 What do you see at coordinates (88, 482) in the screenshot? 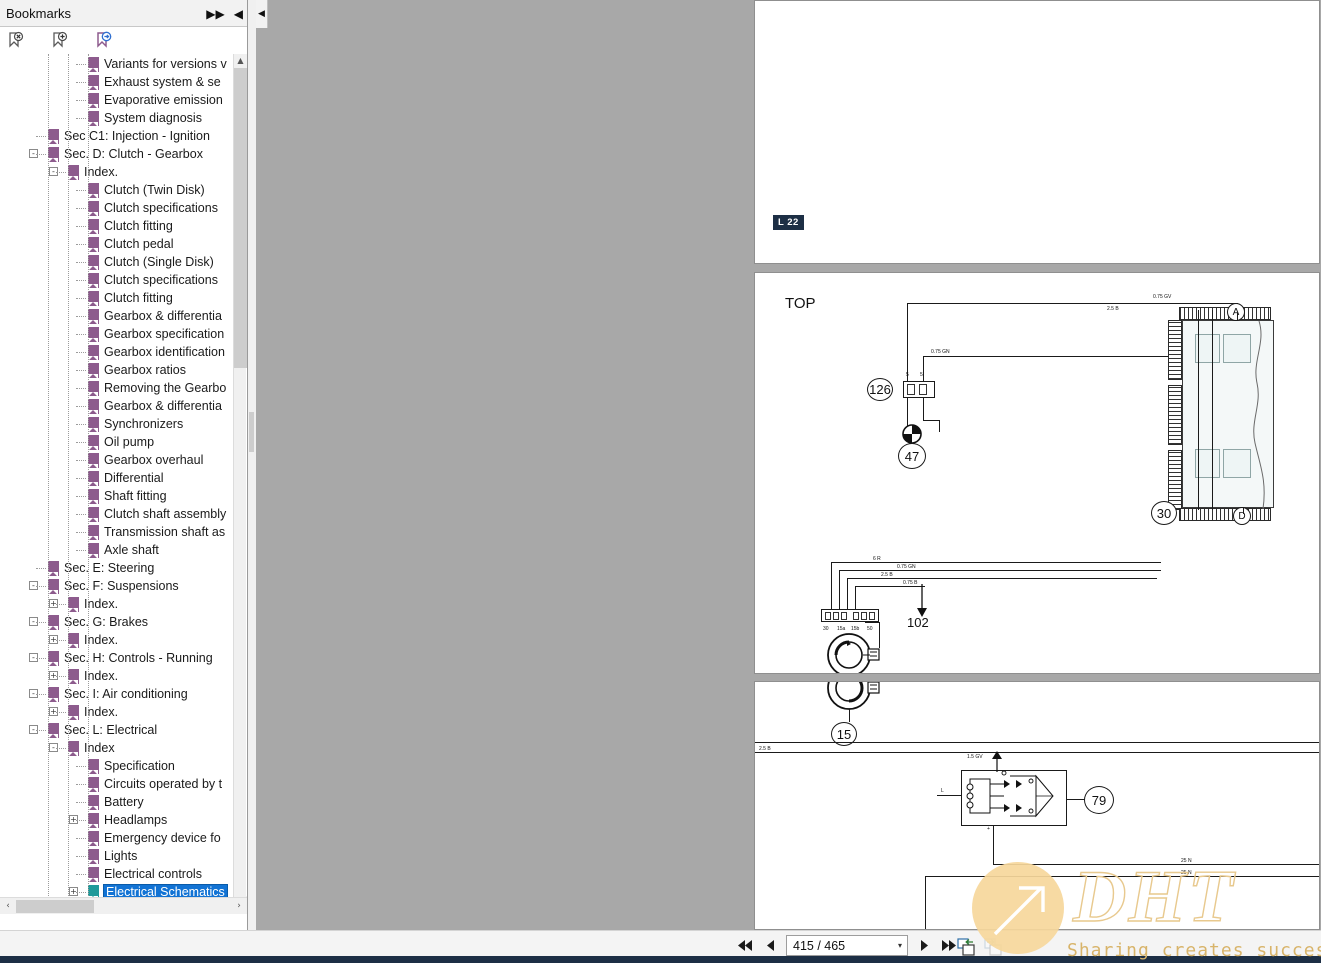
I see `tree-guide-line` at bounding box center [88, 482].